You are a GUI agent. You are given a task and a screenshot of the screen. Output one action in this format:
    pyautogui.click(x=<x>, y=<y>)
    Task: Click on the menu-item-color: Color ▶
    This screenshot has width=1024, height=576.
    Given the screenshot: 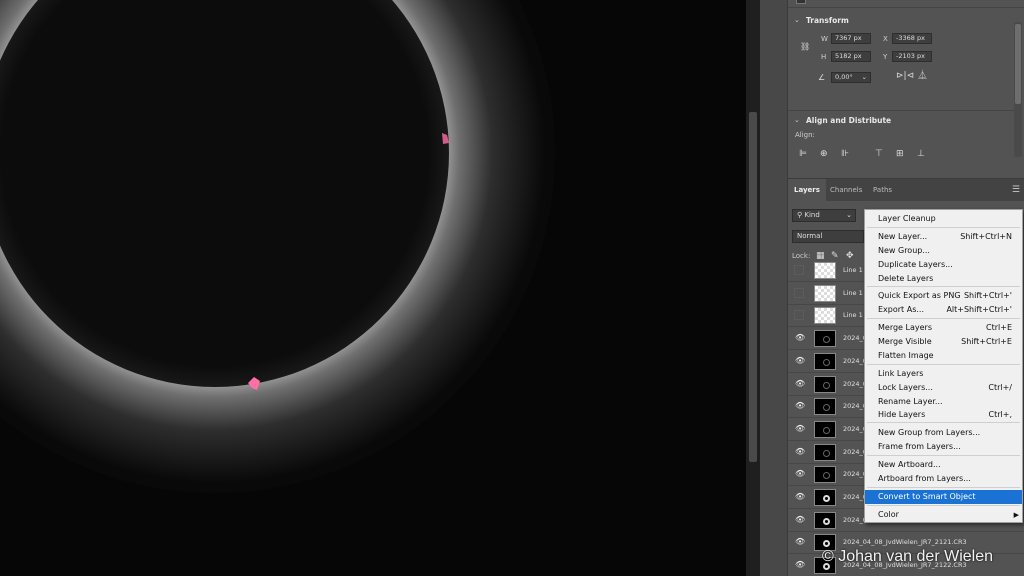 What is the action you would take?
    pyautogui.click(x=943, y=515)
    